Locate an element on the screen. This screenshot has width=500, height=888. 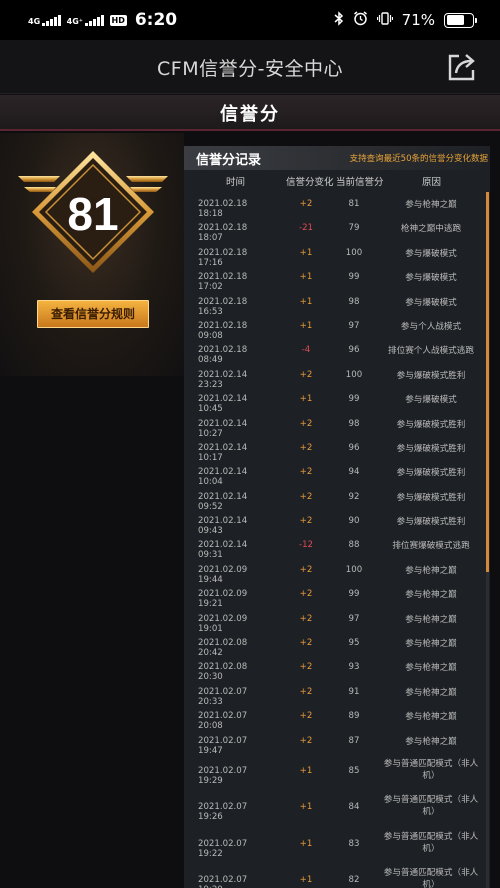
row-current-score: 95 is located at coordinates (354, 643).